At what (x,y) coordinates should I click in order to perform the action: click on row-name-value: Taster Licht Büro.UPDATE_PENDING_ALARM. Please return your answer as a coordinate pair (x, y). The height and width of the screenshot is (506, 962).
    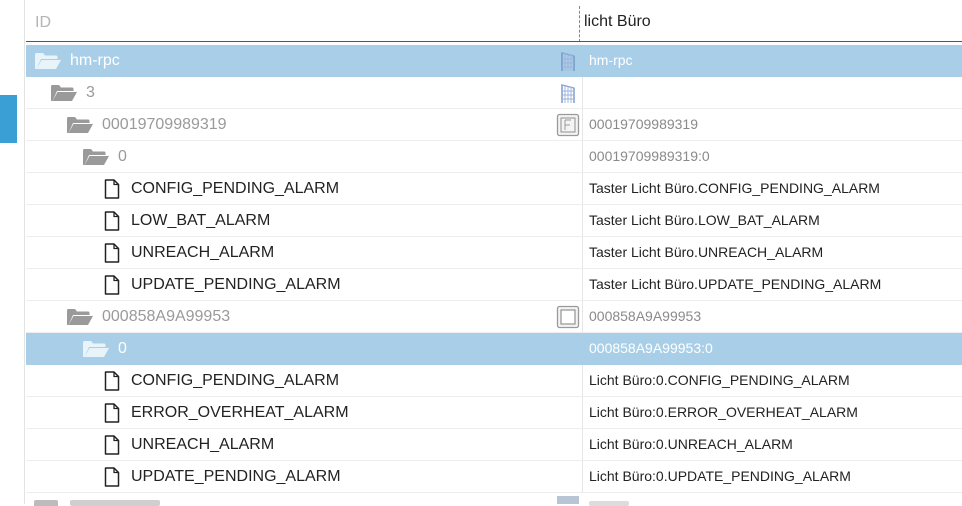
    Looking at the image, I should click on (735, 284).